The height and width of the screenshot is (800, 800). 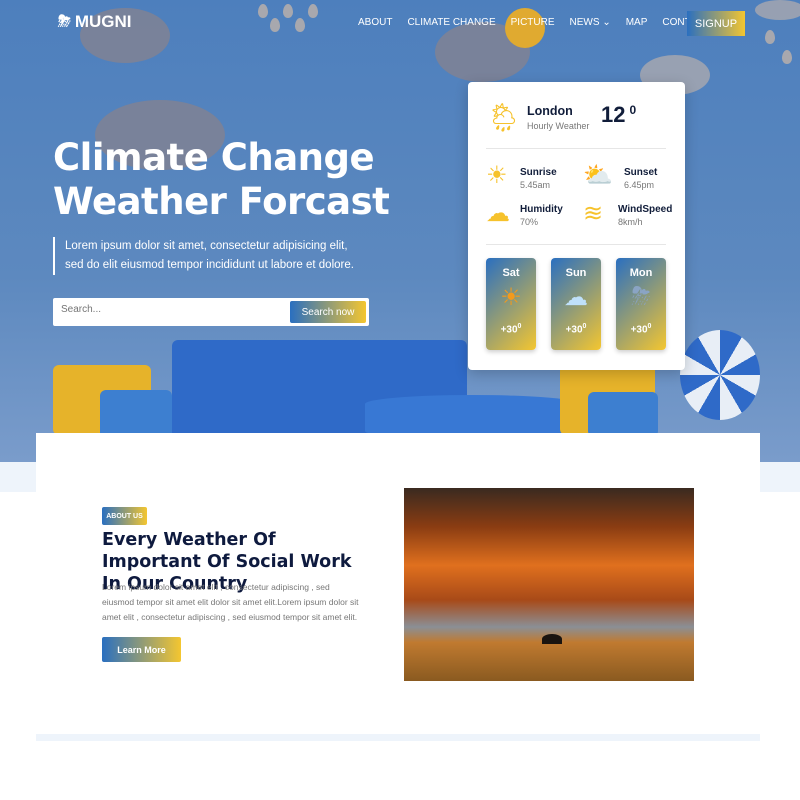 I want to click on bag-decoration, so click(x=623, y=414).